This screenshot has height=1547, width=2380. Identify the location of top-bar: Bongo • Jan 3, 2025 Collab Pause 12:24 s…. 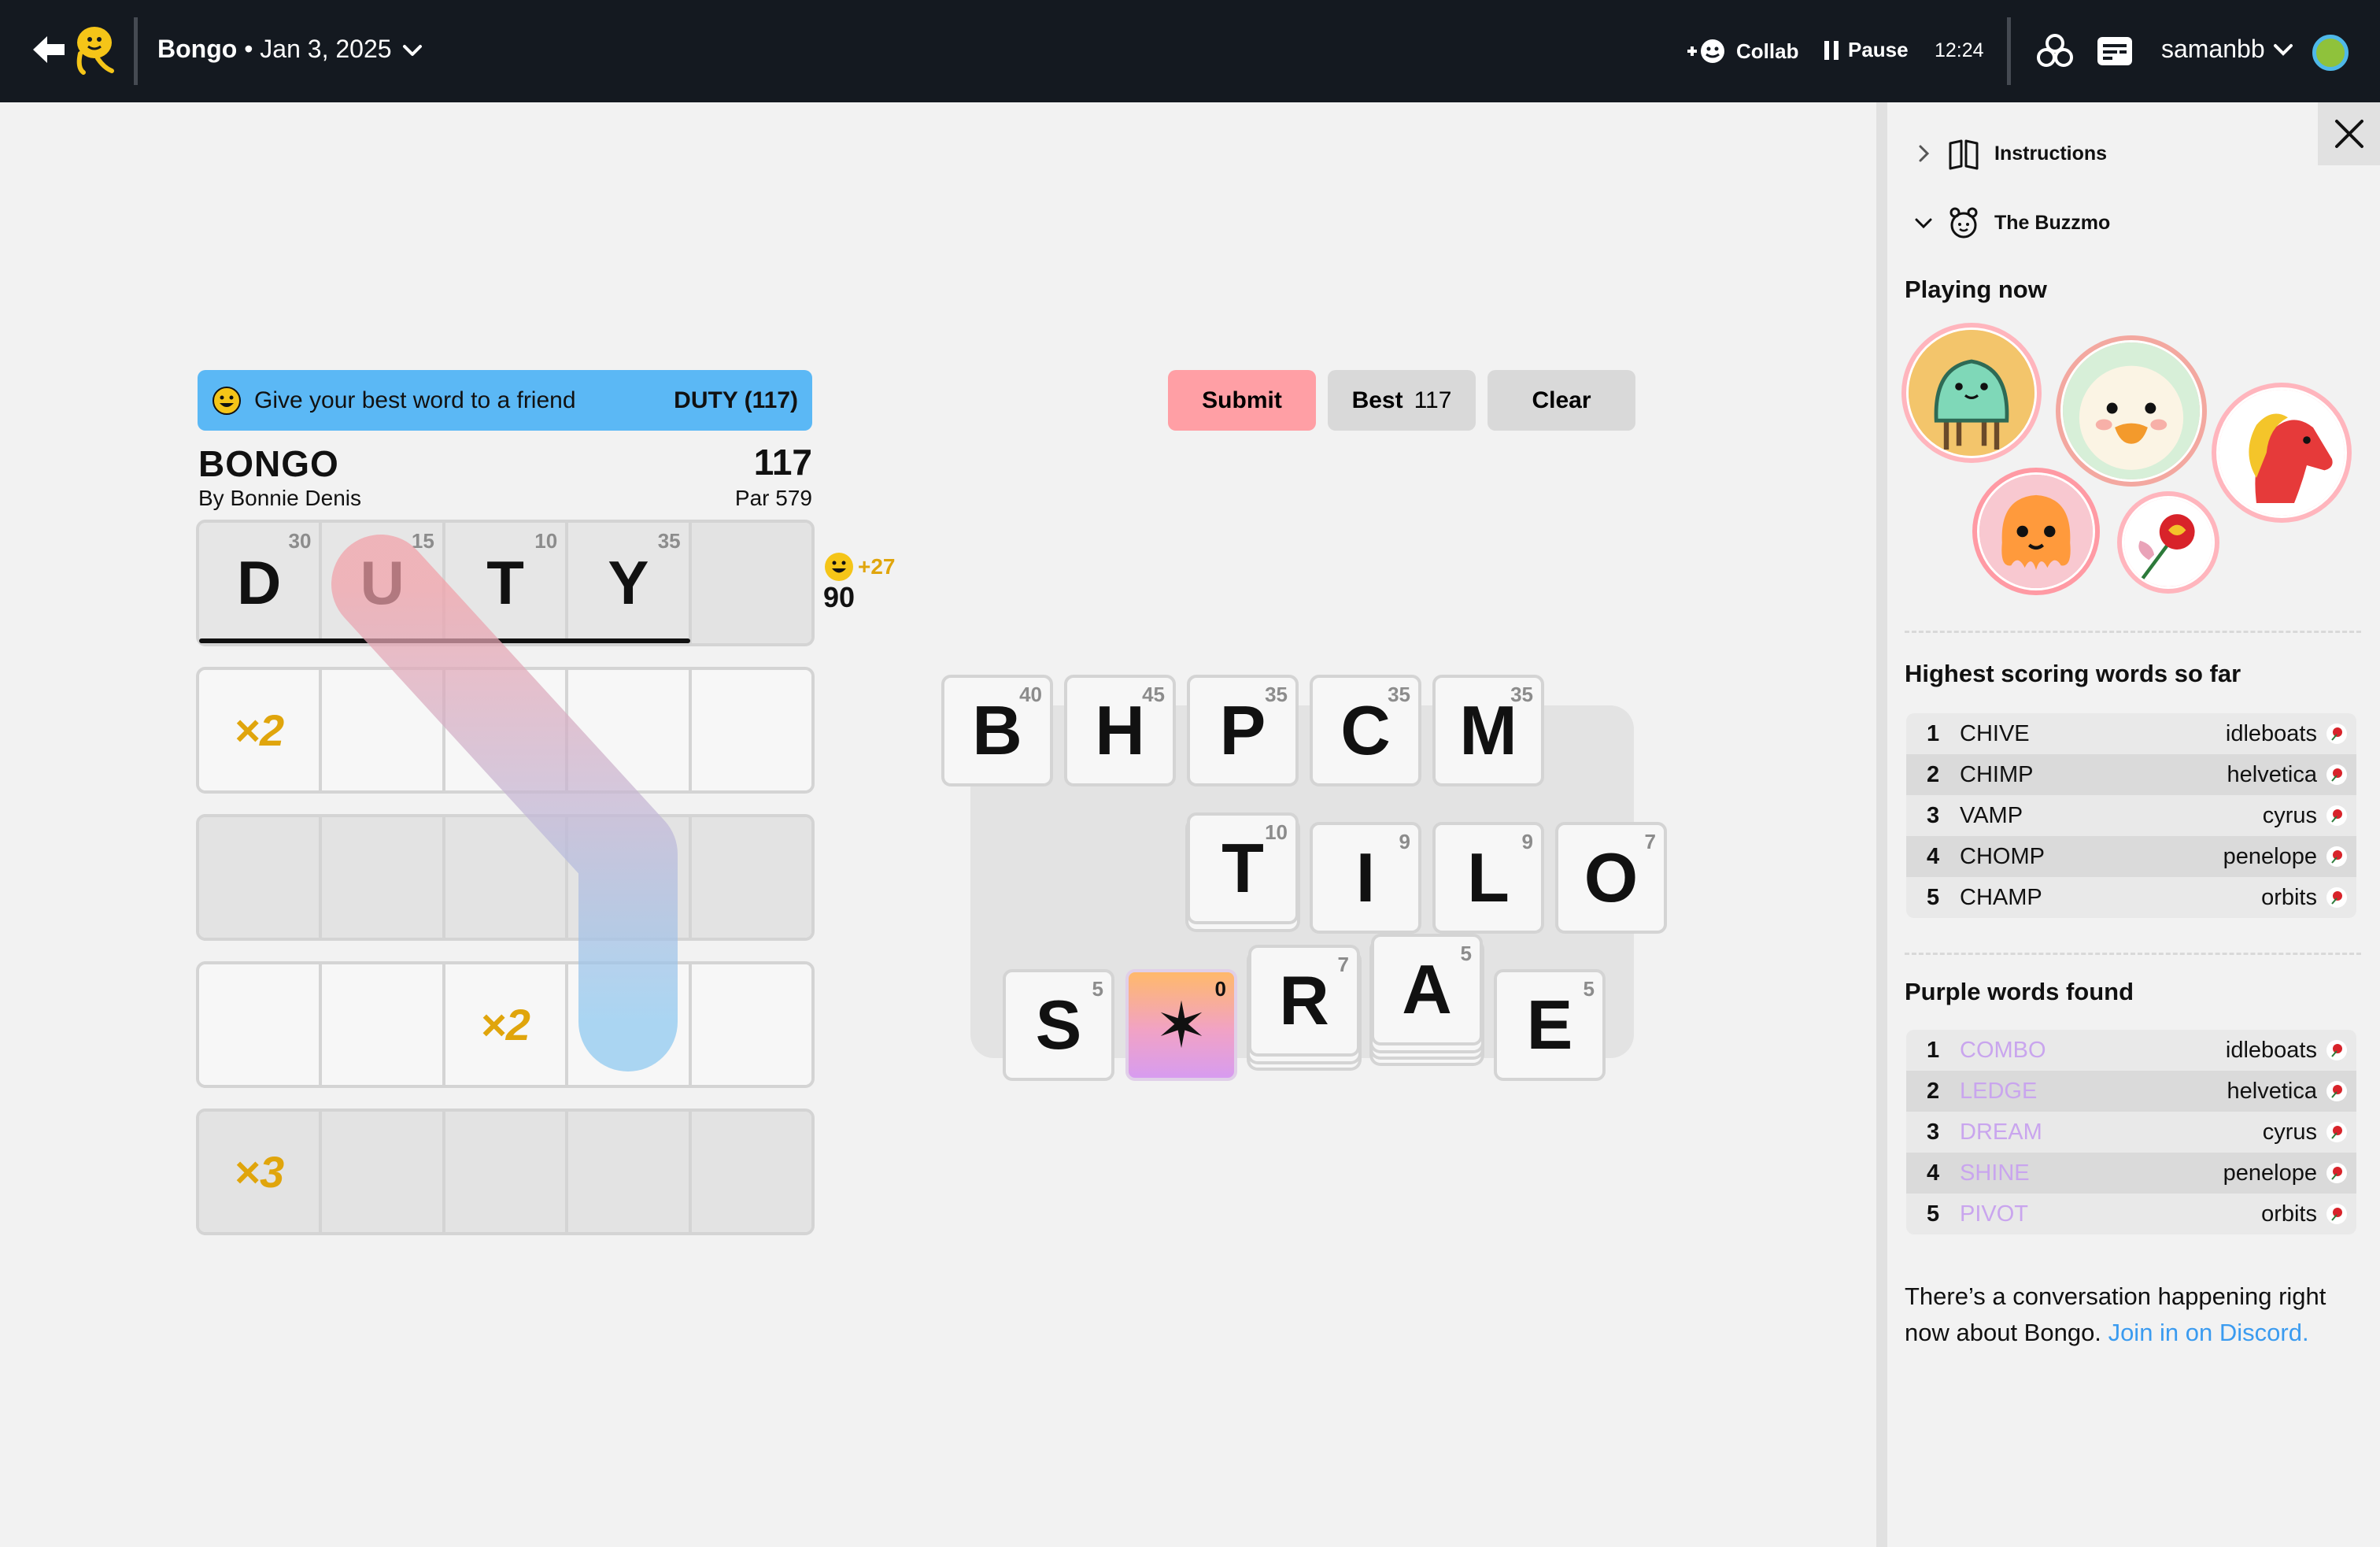
(1190, 51).